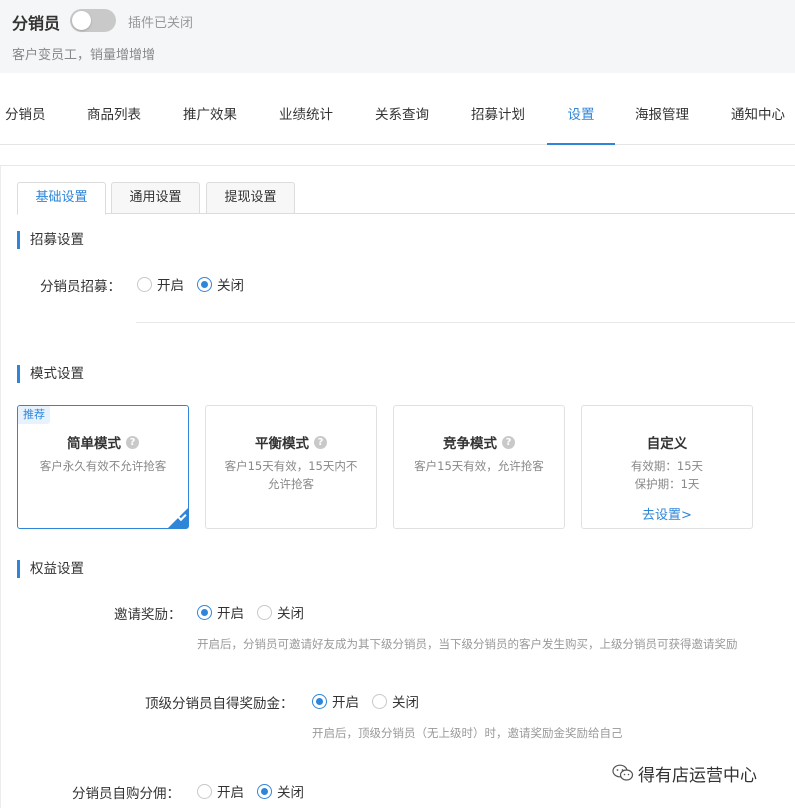 This screenshot has height=808, width=795. I want to click on mode-card-title: 简单模式 ?, so click(103, 442).